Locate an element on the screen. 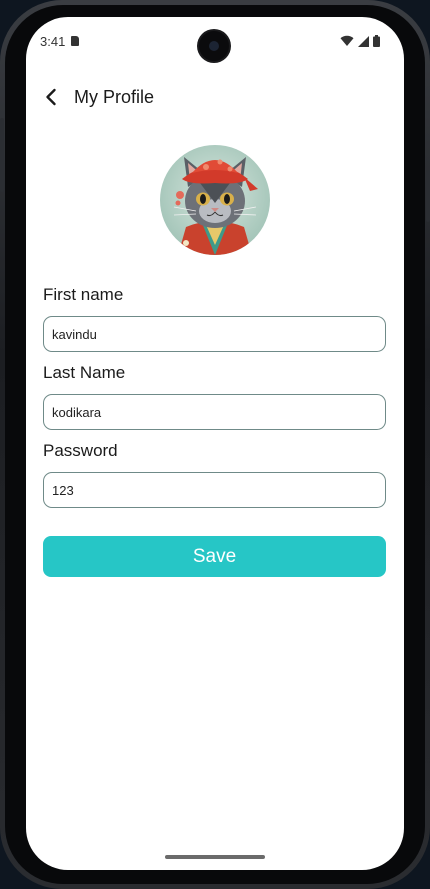  password-field is located at coordinates (214, 490).